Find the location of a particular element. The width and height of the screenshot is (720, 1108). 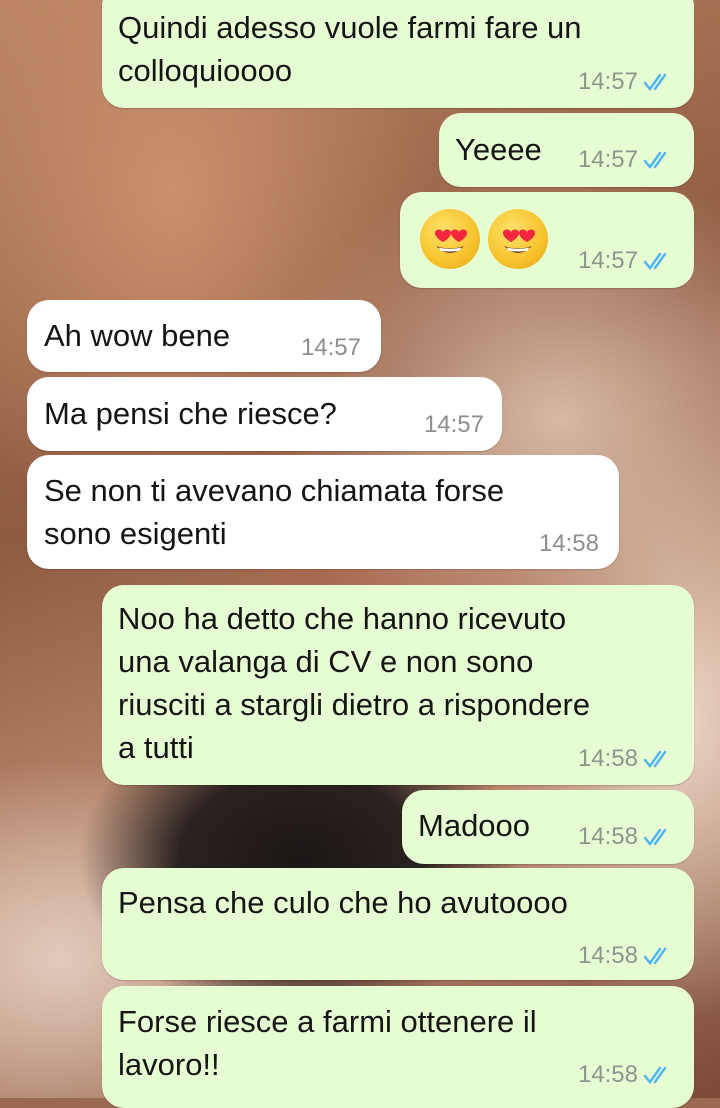

message-bubble-outgoing: Yeeee 14:57 is located at coordinates (566, 150).